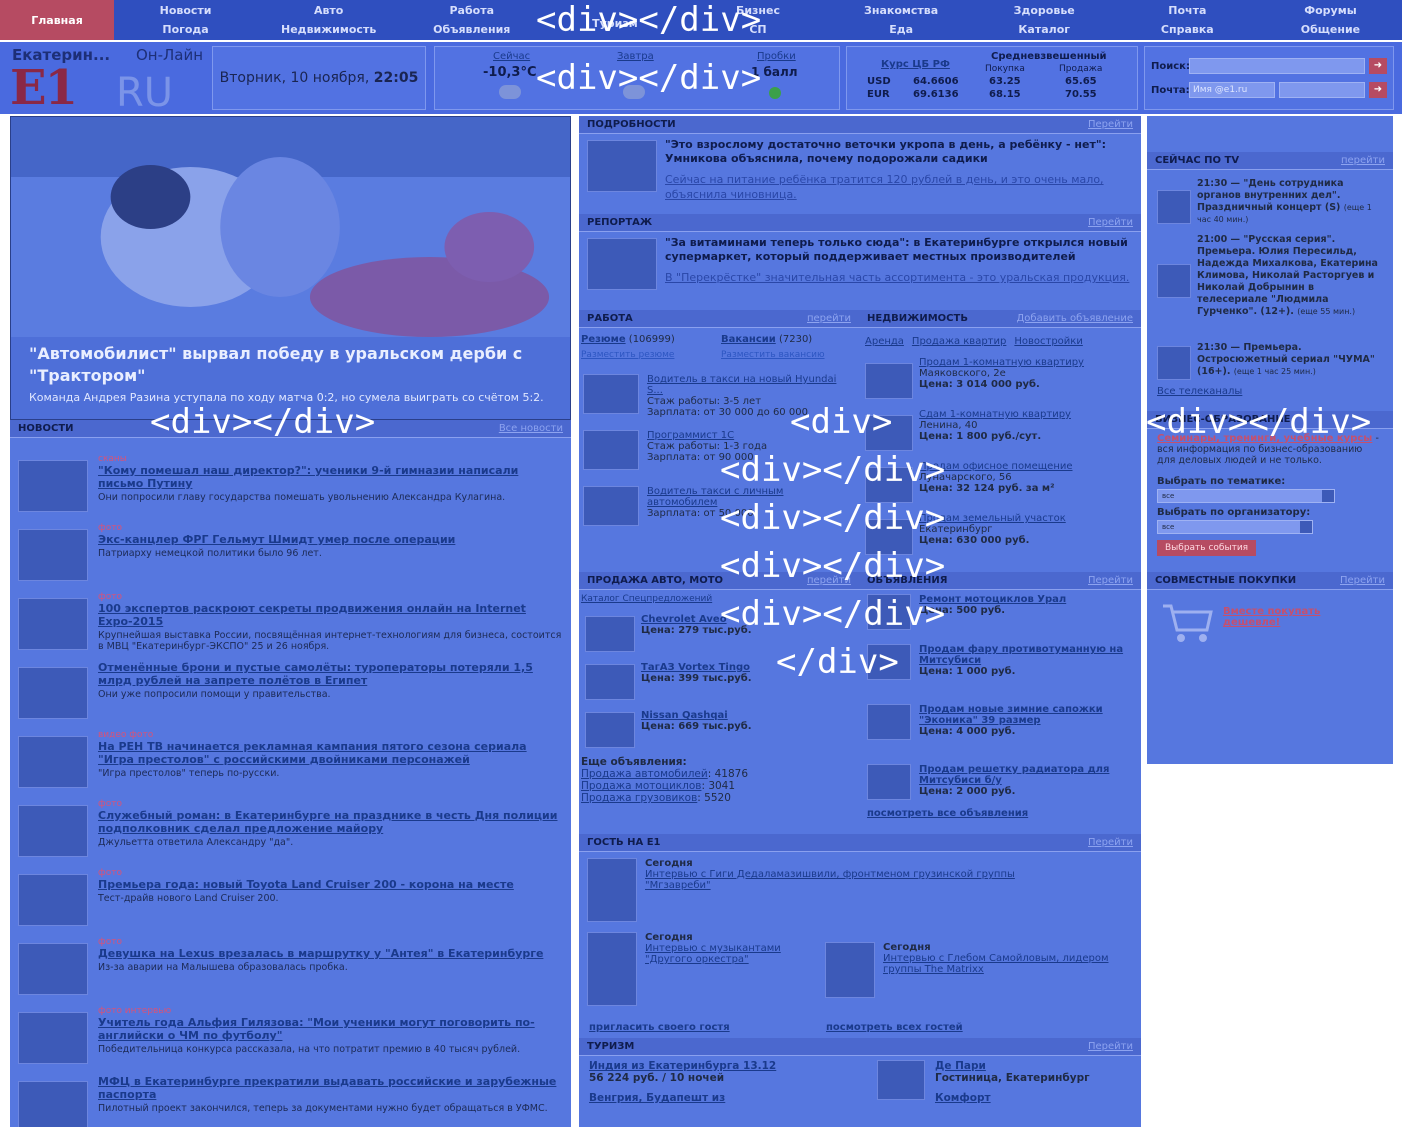 The image size is (1402, 1127). Describe the element at coordinates (1110, 222) in the screenshot. I see `report-more-link: Перейти` at that location.